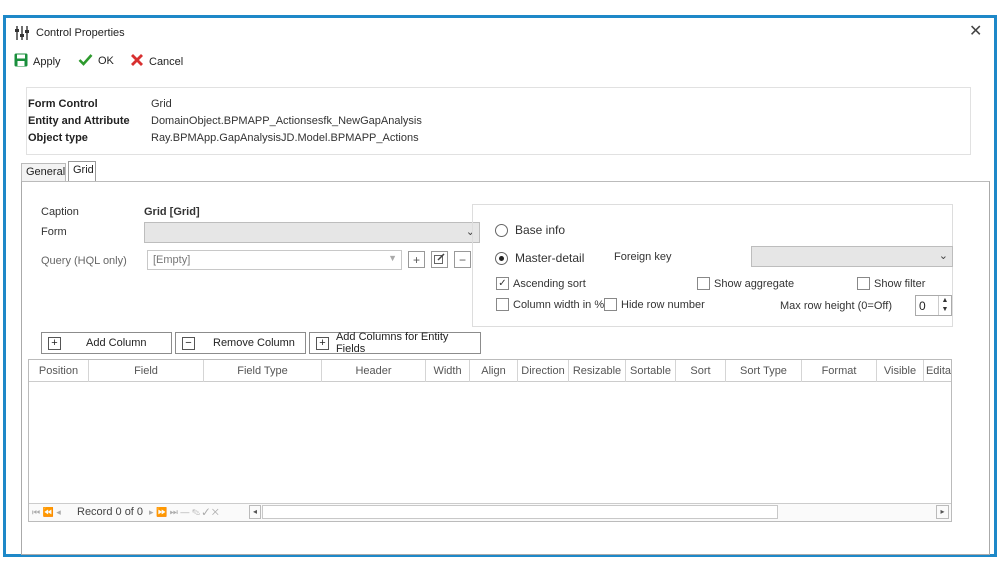 The height and width of the screenshot is (573, 1000). Describe the element at coordinates (60, 212) in the screenshot. I see `caption-label: Caption` at that location.